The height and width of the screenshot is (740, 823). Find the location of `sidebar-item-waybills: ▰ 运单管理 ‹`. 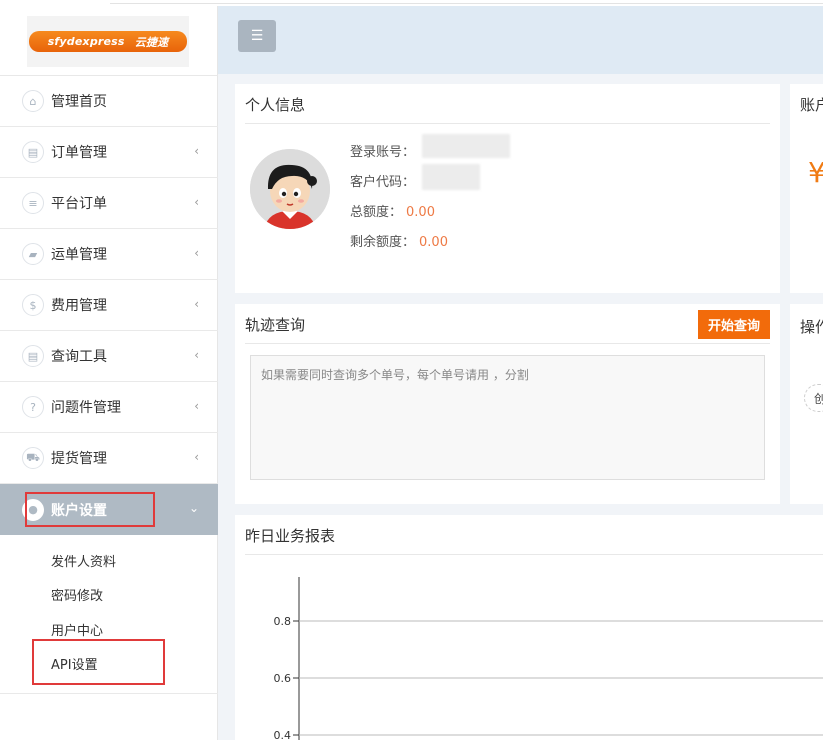

sidebar-item-waybills: ▰ 运单管理 ‹ is located at coordinates (109, 254).